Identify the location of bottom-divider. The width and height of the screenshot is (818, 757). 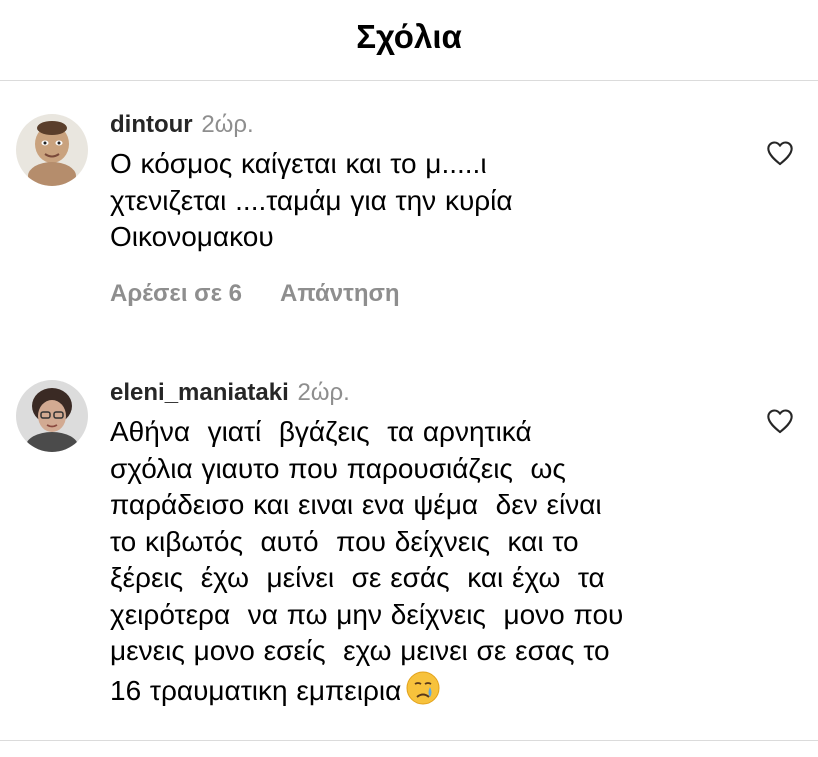
(409, 740).